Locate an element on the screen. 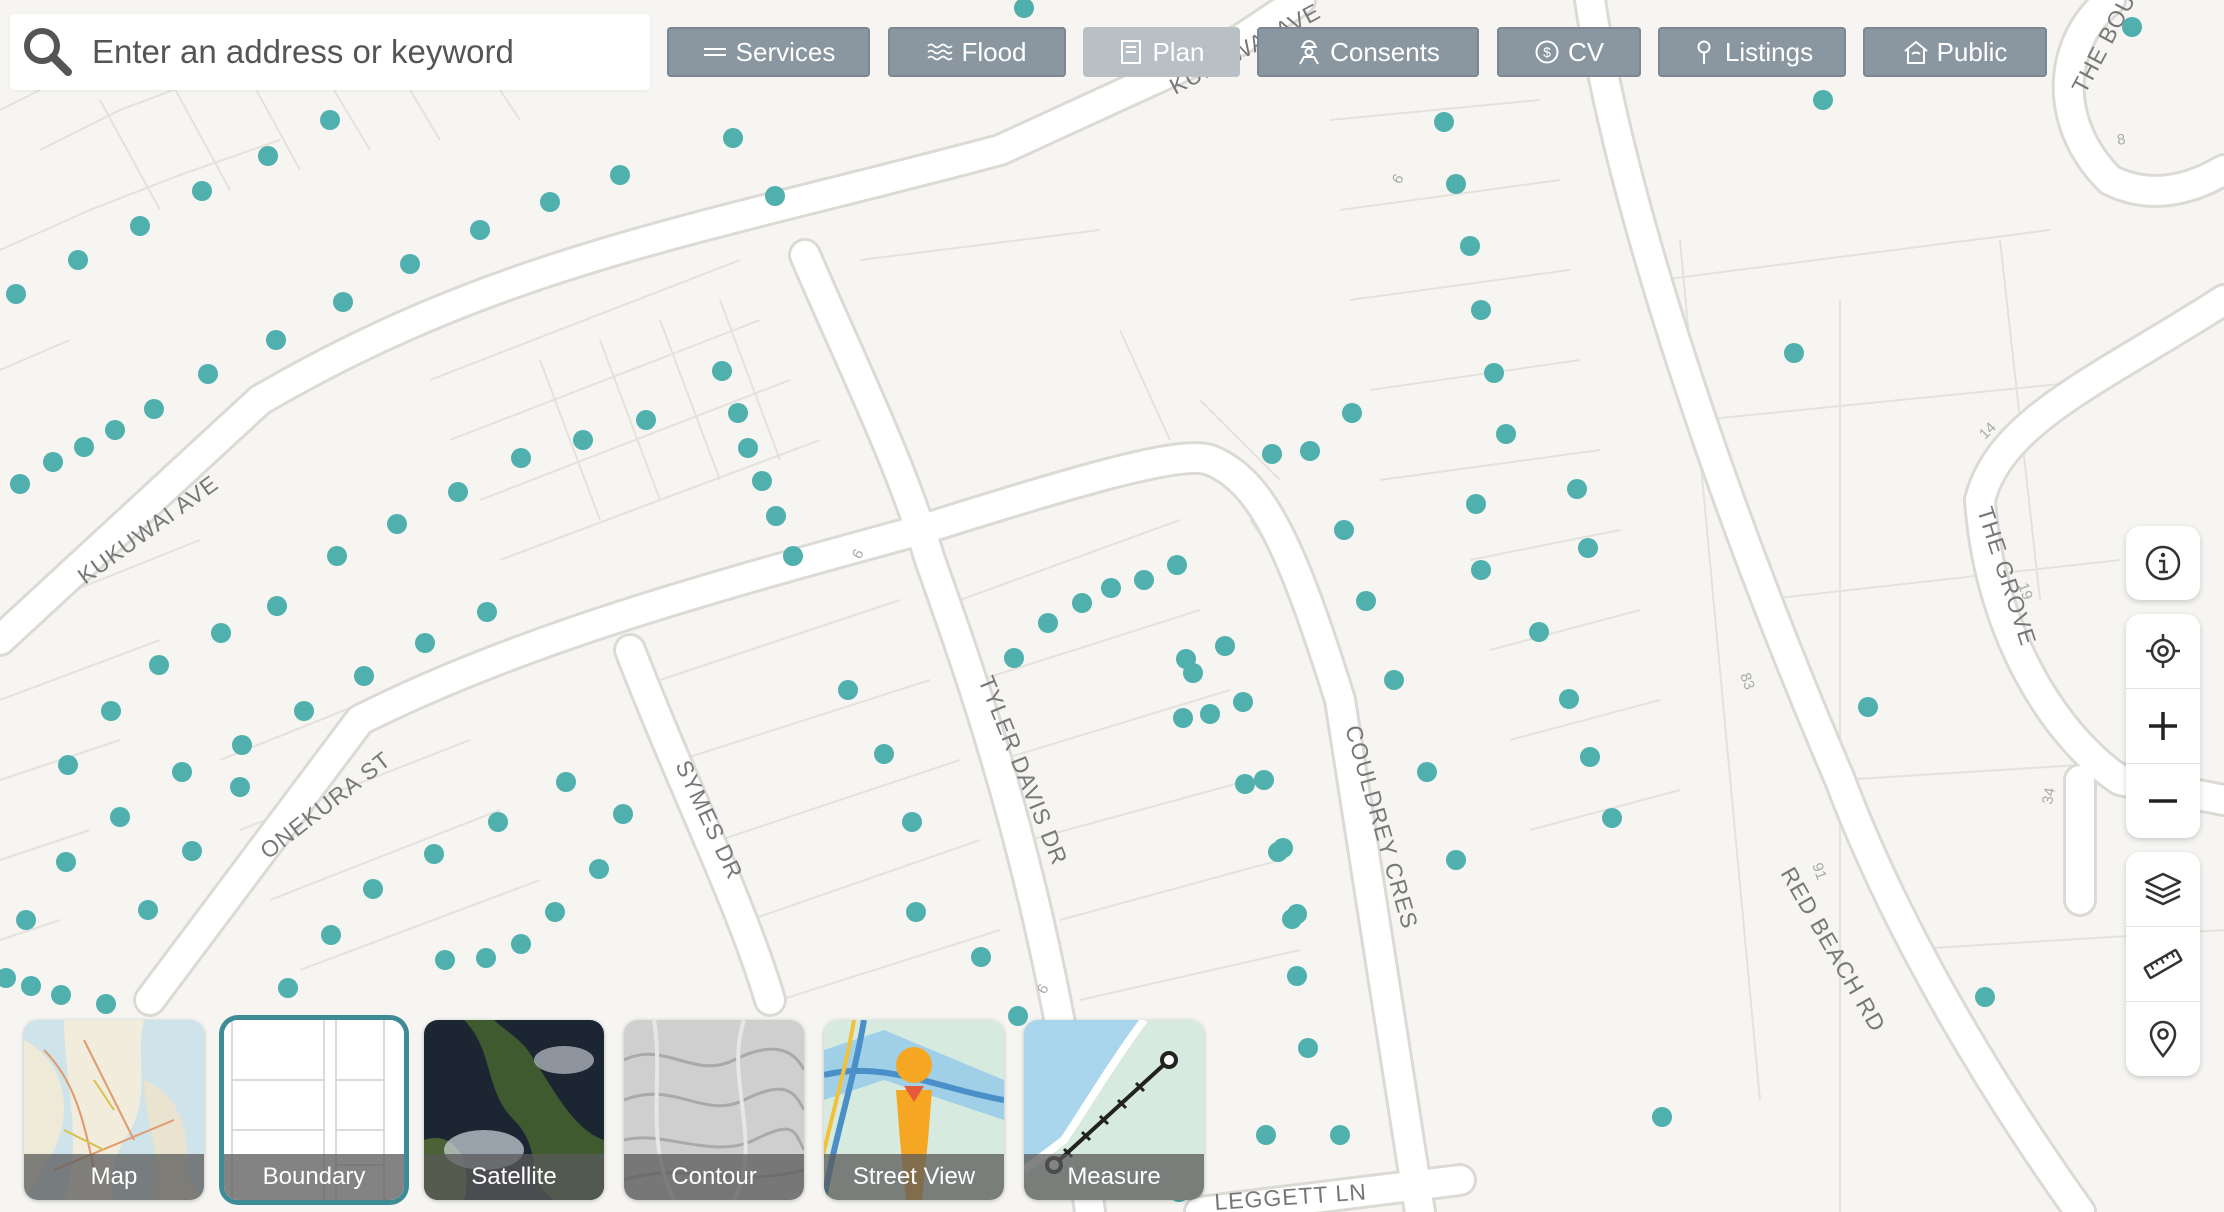 The image size is (2224, 1212). consents-button: Consents is located at coordinates (1368, 52).